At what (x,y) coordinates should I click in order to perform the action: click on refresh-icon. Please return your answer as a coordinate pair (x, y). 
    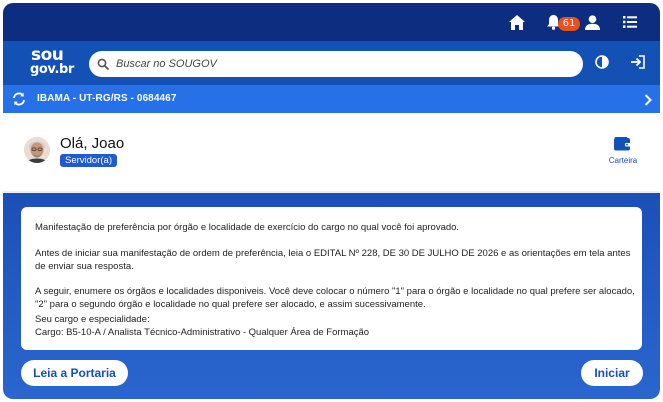
    Looking at the image, I should click on (19, 101).